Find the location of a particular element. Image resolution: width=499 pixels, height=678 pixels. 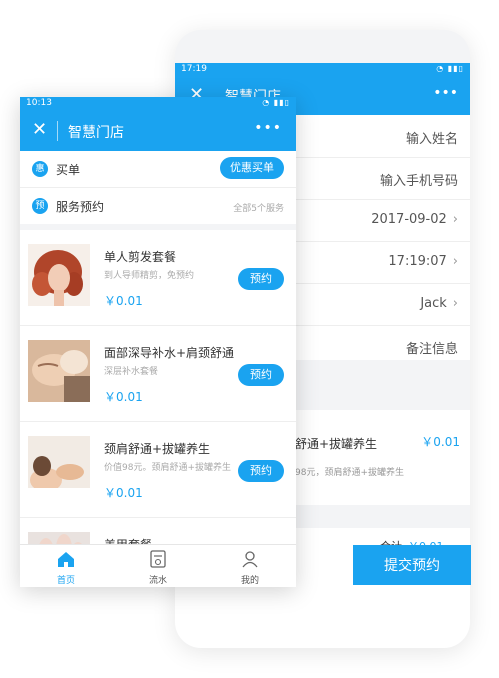

status-bar: 17:19 ◔ ▮▮▯ is located at coordinates (322, 70).